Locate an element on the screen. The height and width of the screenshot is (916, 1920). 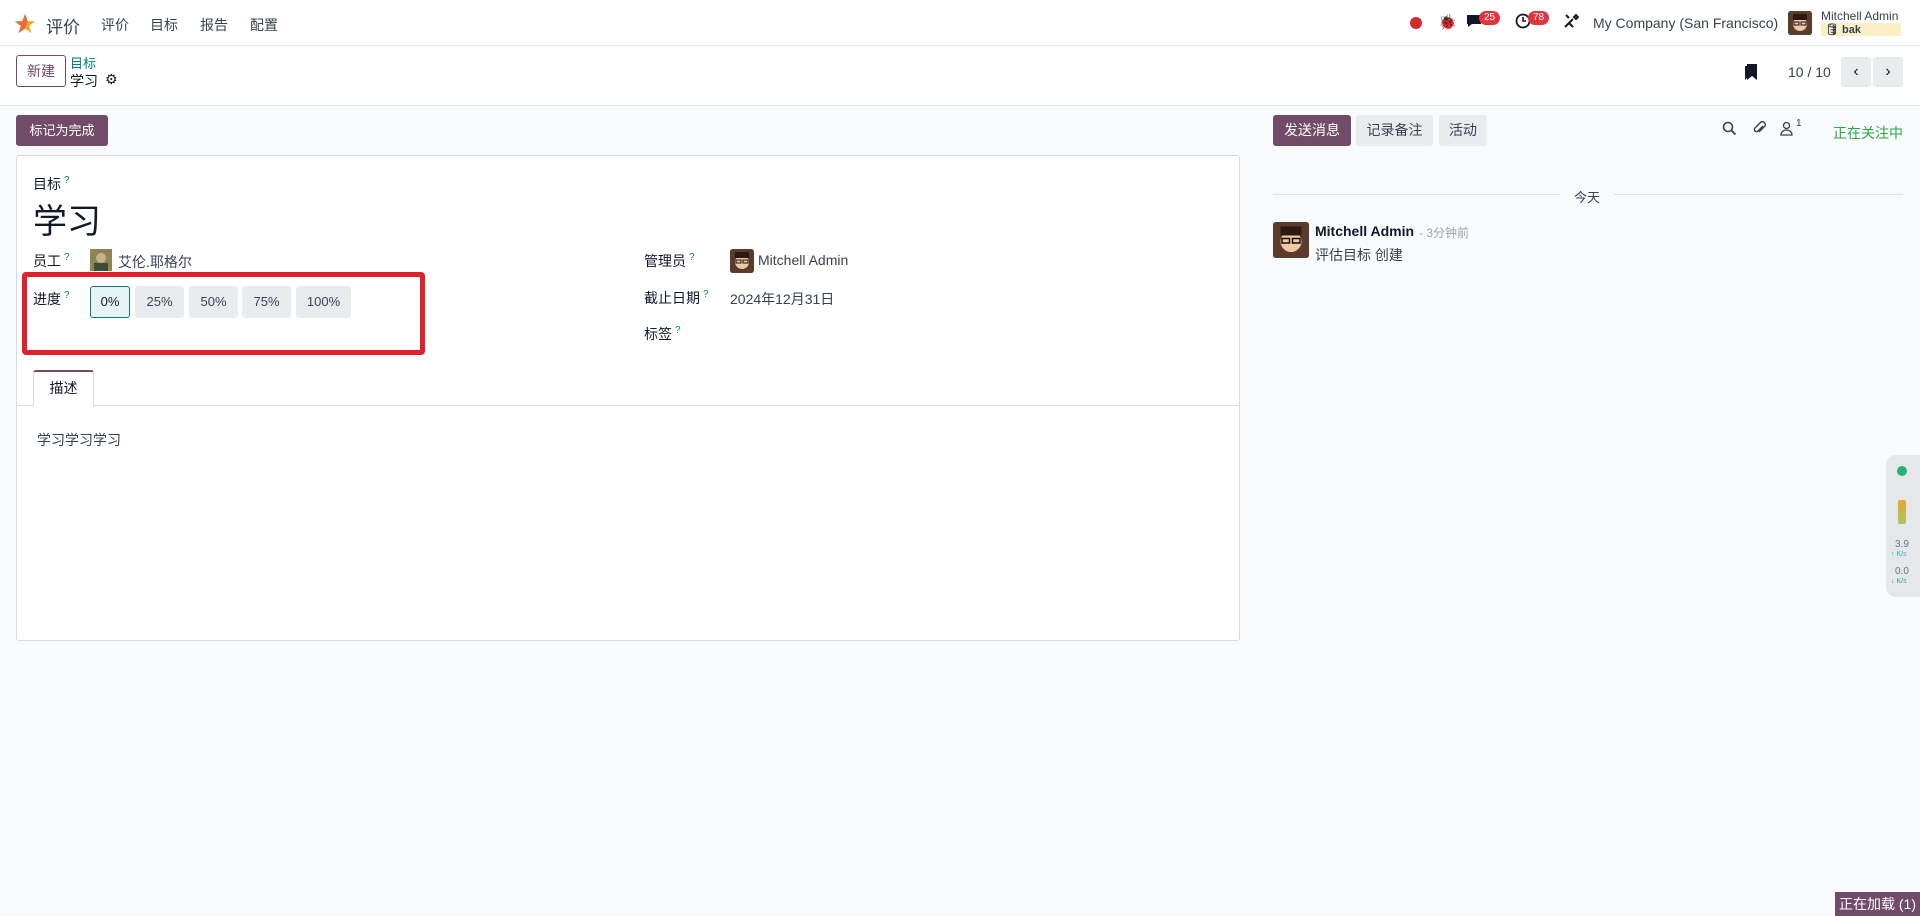
activities-button: 活动 is located at coordinates (1463, 130).